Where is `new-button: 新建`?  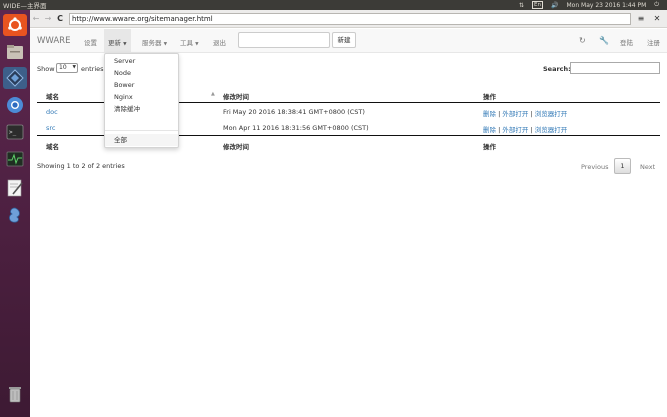
new-button: 新建 is located at coordinates (344, 40).